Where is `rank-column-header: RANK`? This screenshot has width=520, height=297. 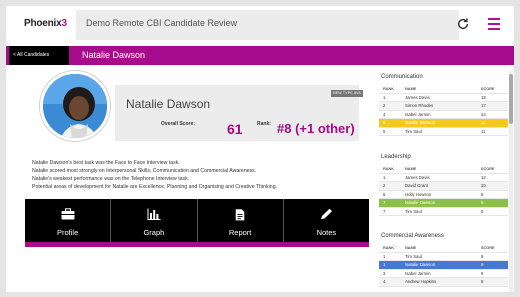 rank-column-header: RANK is located at coordinates (388, 248).